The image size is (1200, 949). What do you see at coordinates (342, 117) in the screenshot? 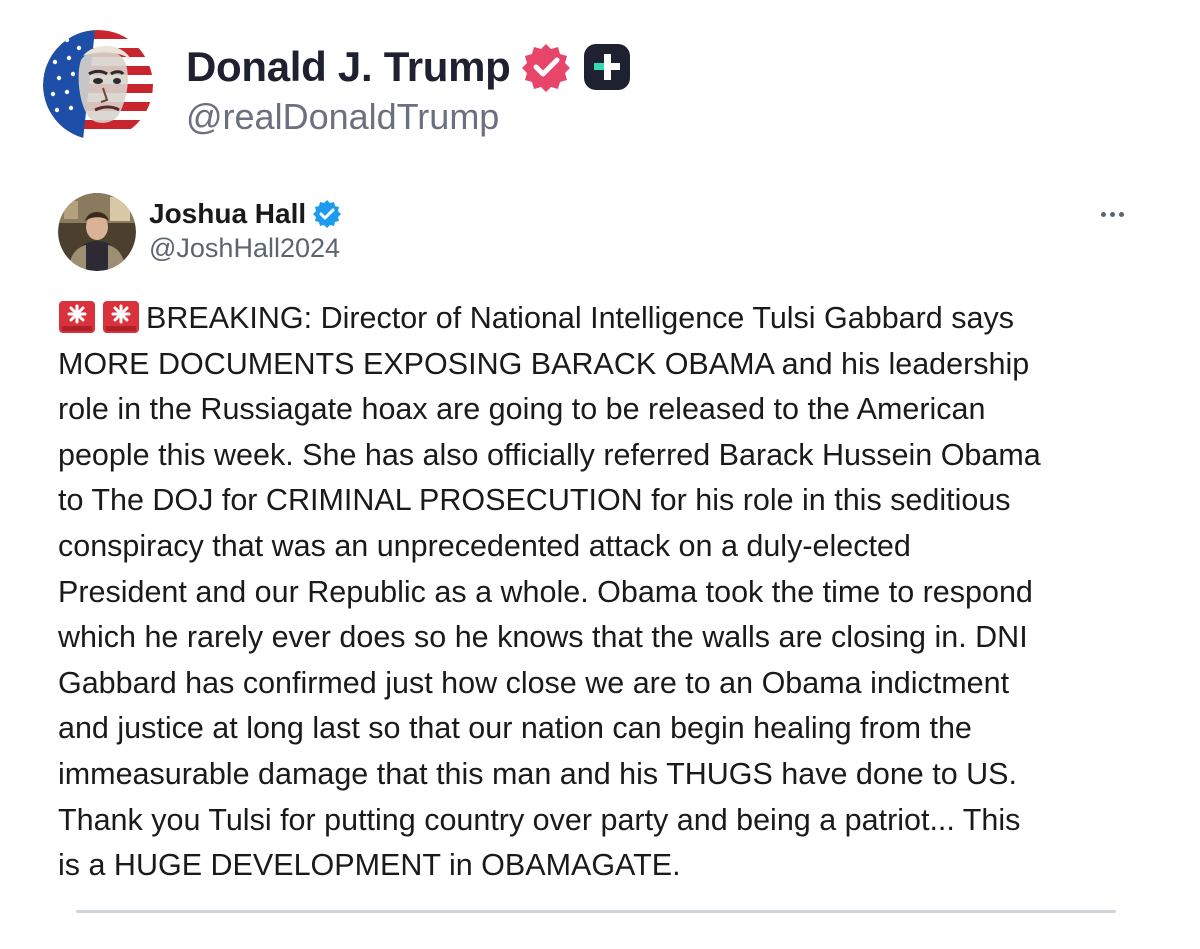
I see `user-handle: @realDonaldTrump` at bounding box center [342, 117].